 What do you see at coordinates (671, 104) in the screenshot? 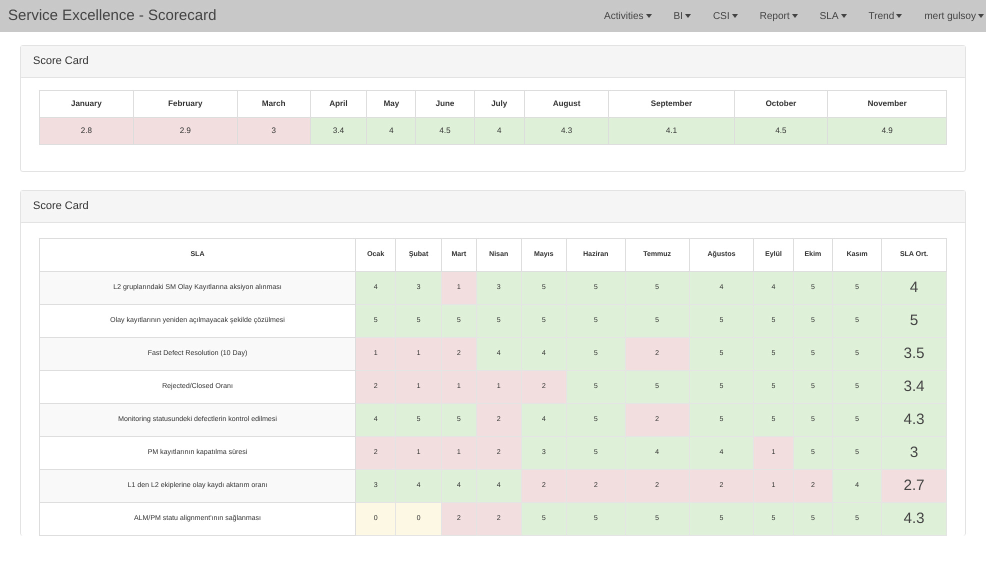
I see `column-header: September` at bounding box center [671, 104].